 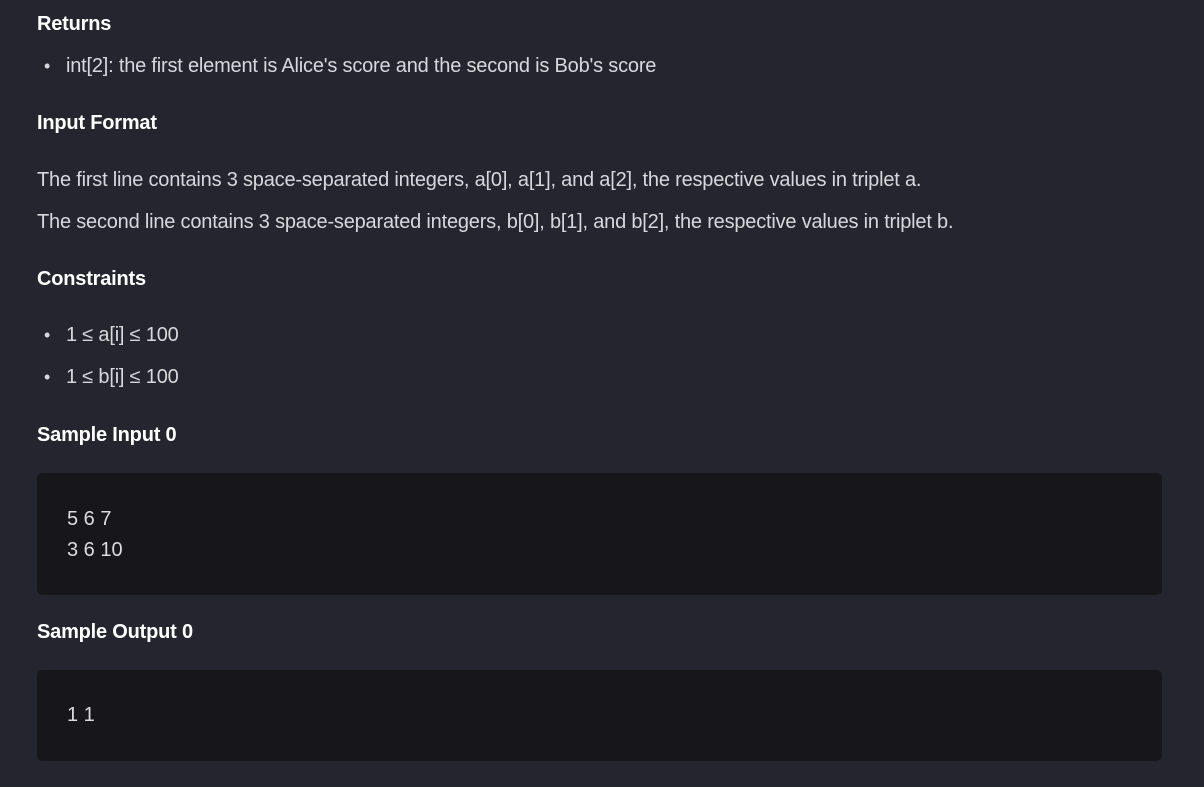 I want to click on input-format-heading: Input Format, so click(x=97, y=123).